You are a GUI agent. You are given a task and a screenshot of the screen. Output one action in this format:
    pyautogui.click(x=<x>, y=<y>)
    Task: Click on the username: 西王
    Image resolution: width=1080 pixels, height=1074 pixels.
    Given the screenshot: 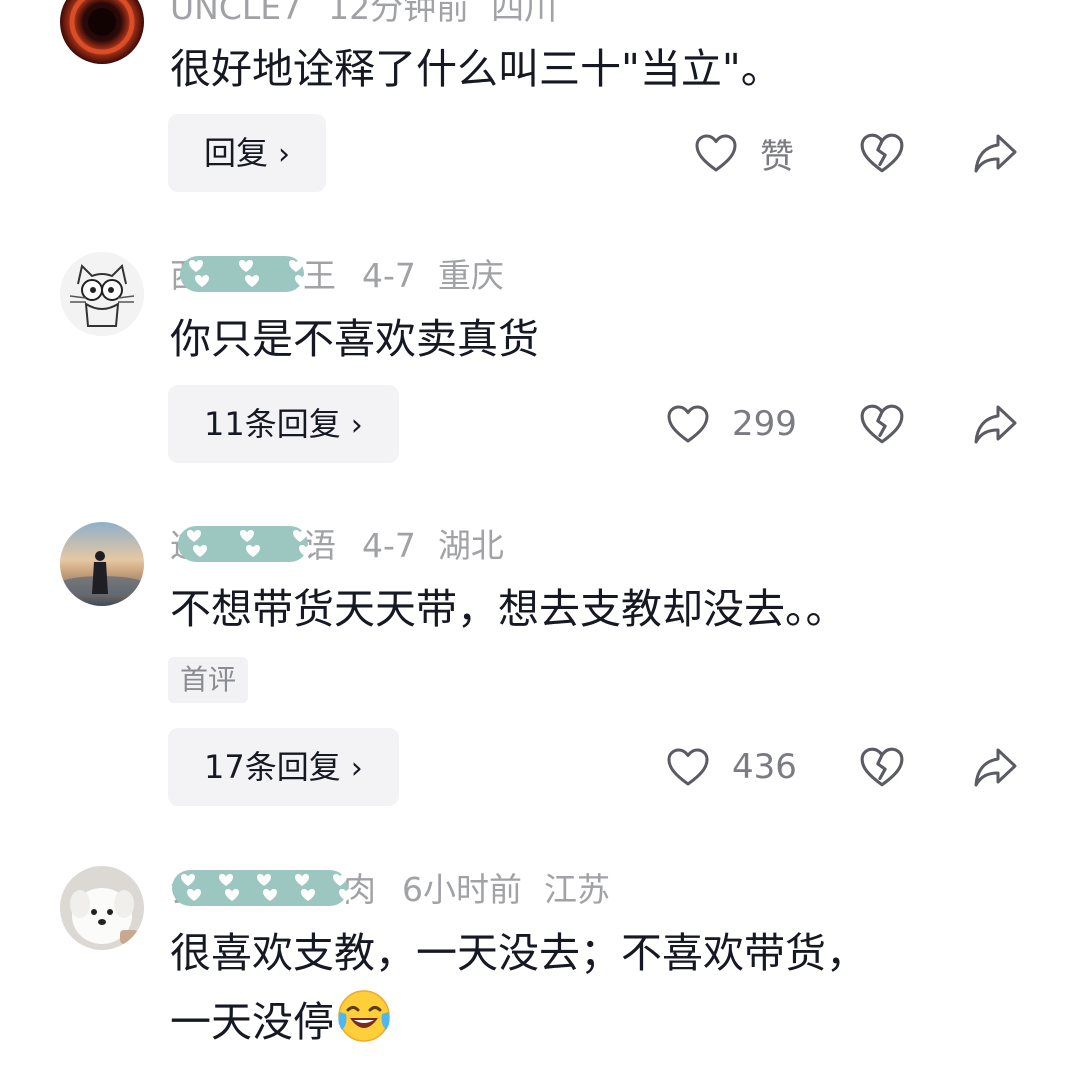 What is the action you would take?
    pyautogui.click(x=253, y=276)
    